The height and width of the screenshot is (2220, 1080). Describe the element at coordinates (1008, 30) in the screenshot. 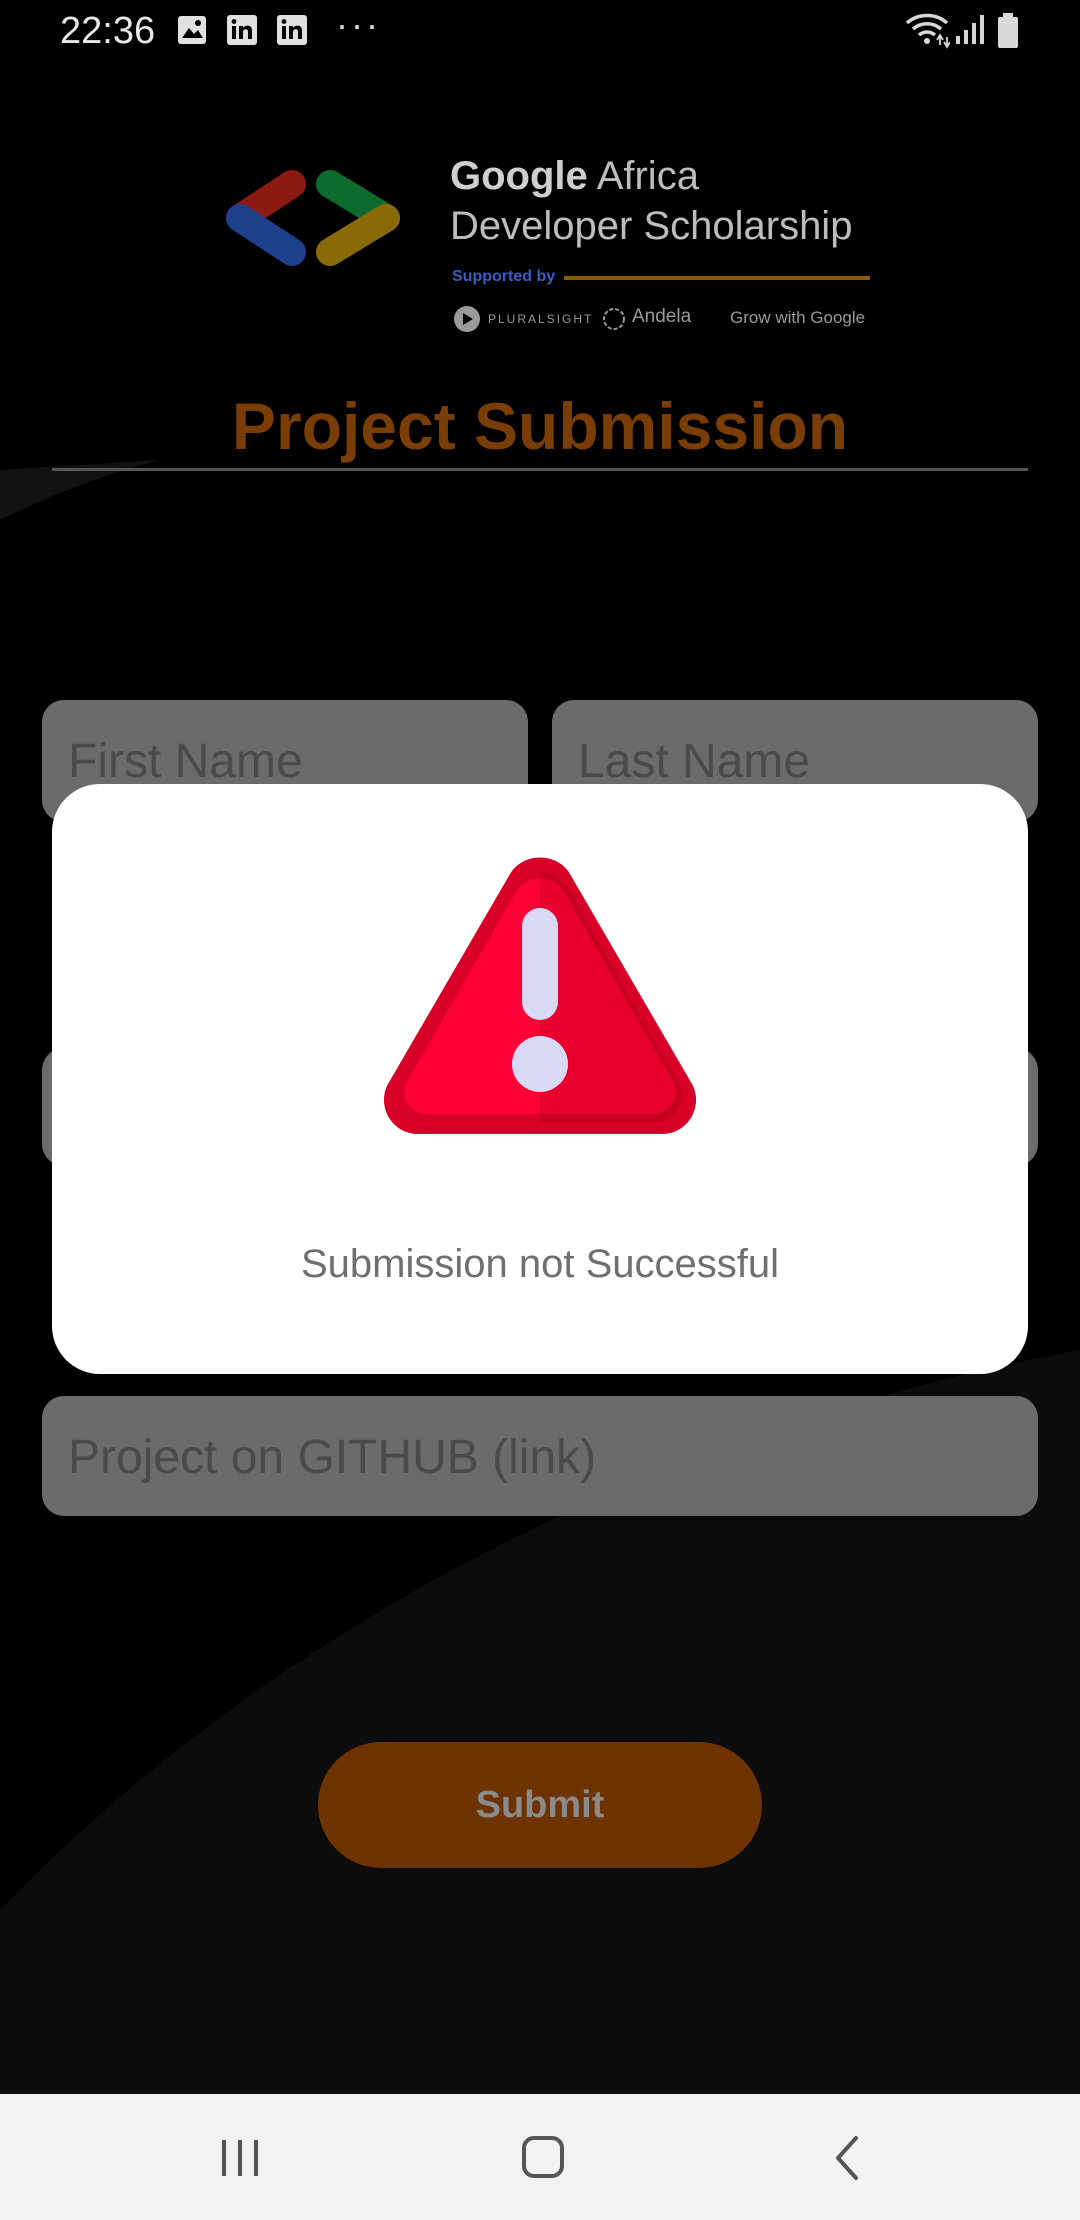

I see `battery-icon` at that location.